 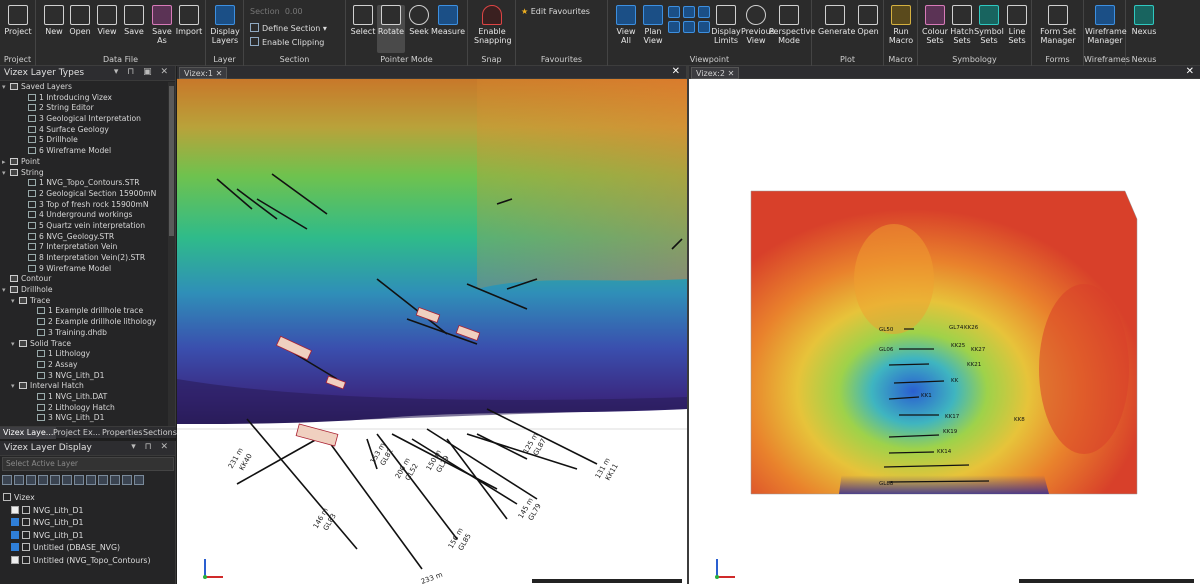 I want to click on tree-item: 1 Example drillhole trace, so click(x=83, y=311).